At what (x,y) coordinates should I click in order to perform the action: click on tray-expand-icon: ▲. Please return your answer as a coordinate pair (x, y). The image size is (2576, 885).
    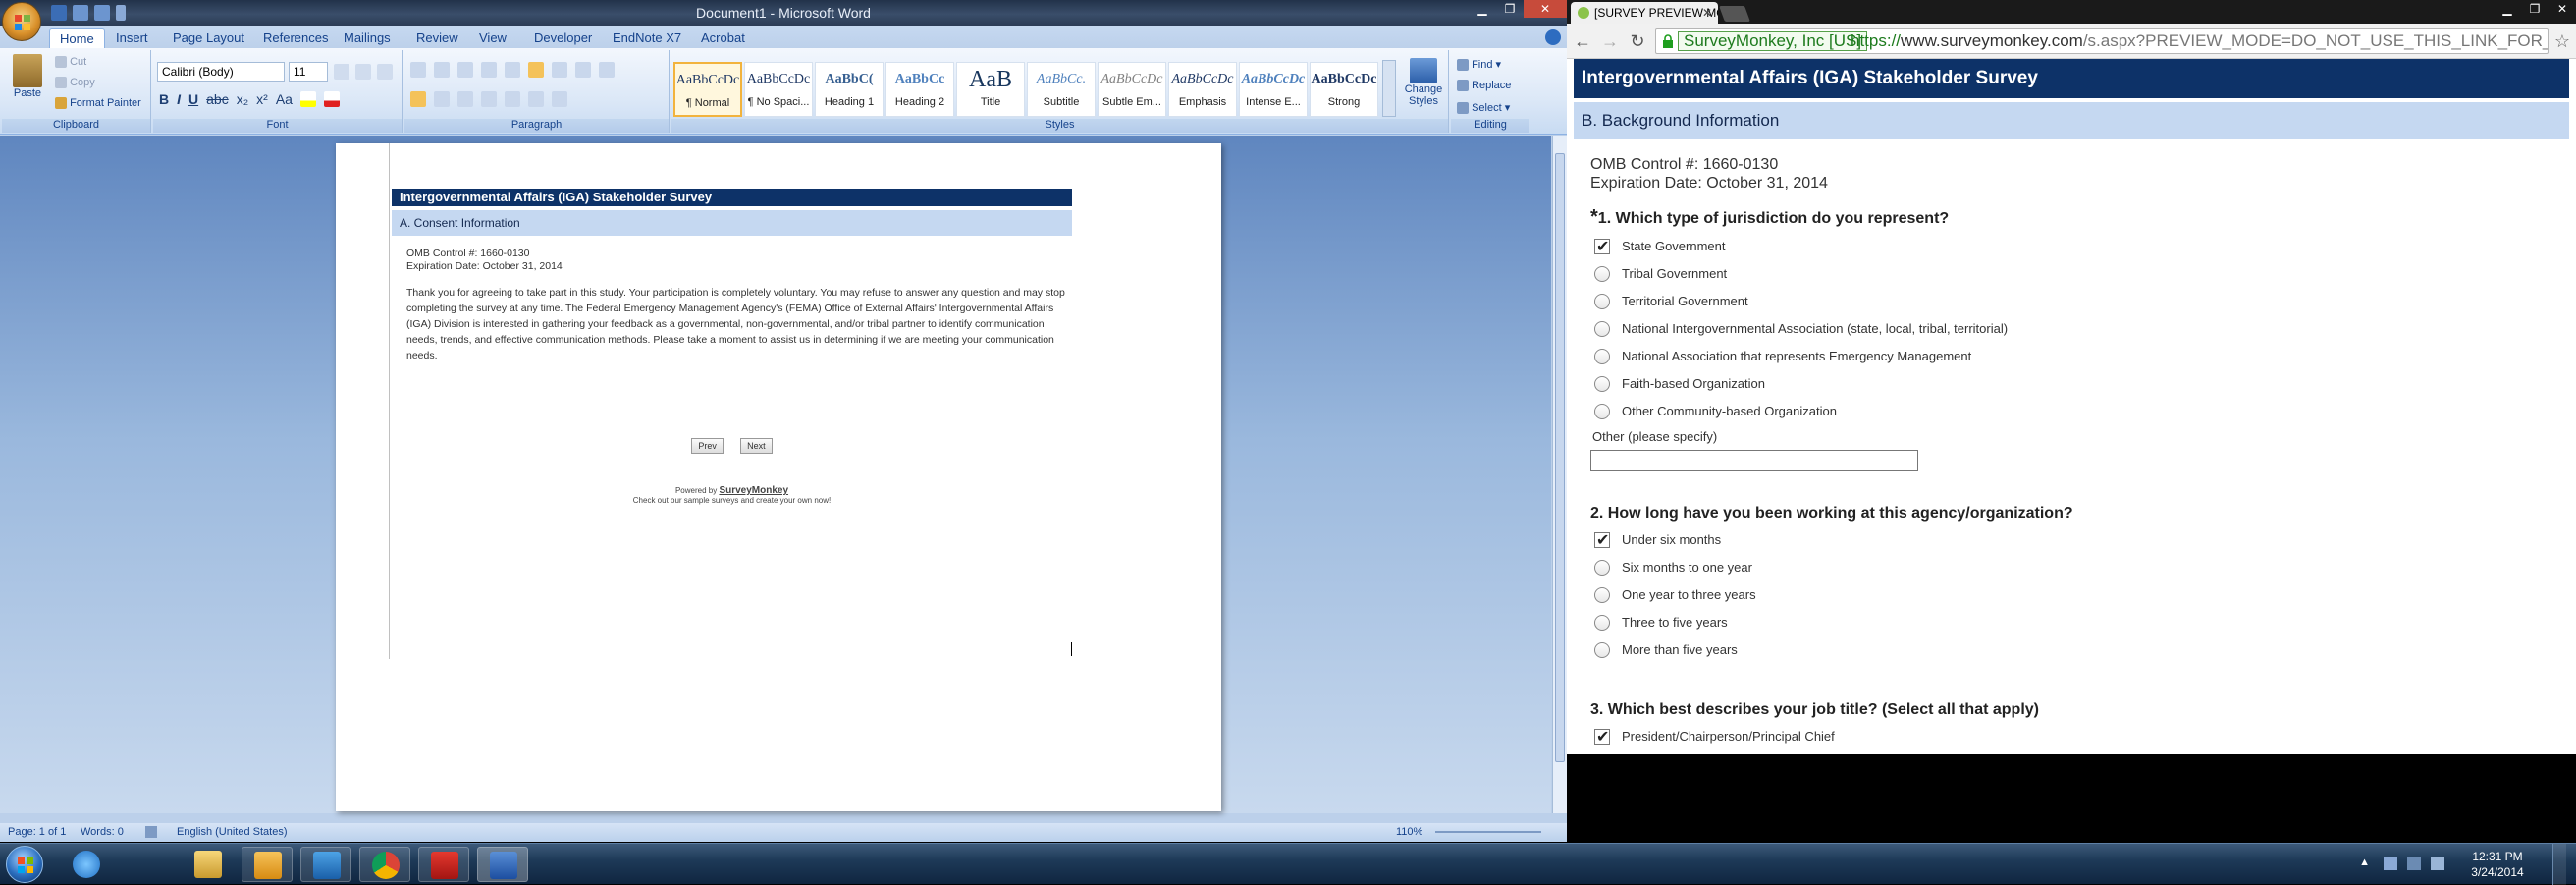
    Looking at the image, I should click on (2364, 862).